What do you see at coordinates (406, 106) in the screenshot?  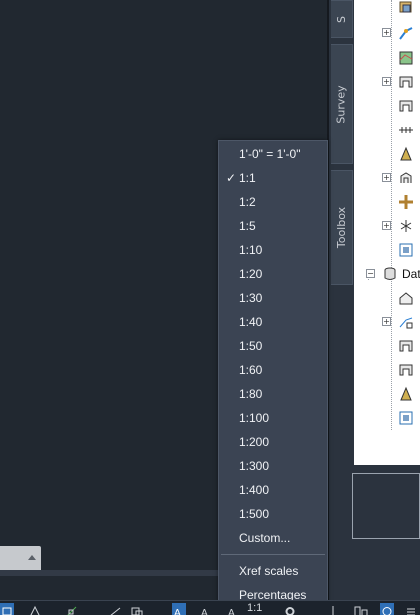 I see `view-frame-icon` at bounding box center [406, 106].